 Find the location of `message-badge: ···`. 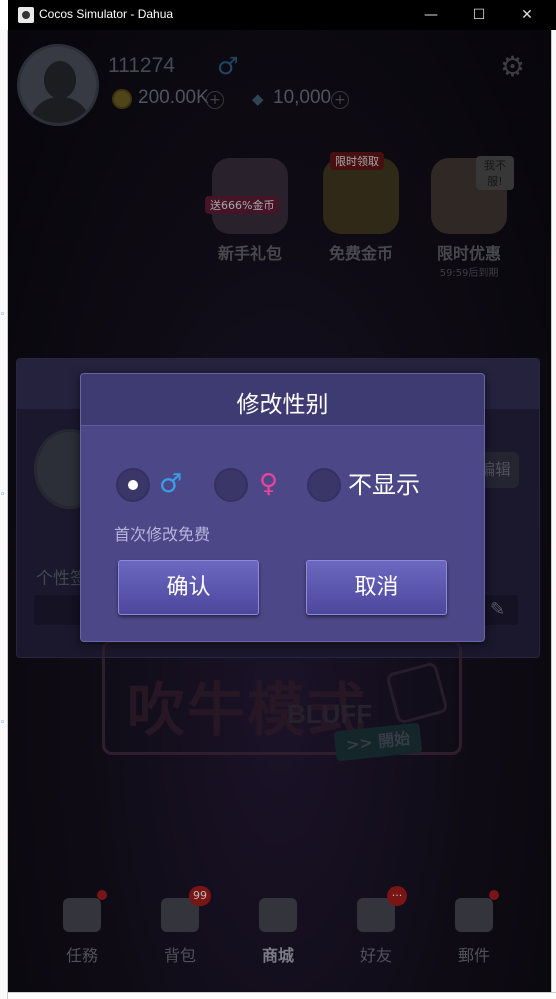

message-badge: ··· is located at coordinates (397, 896).